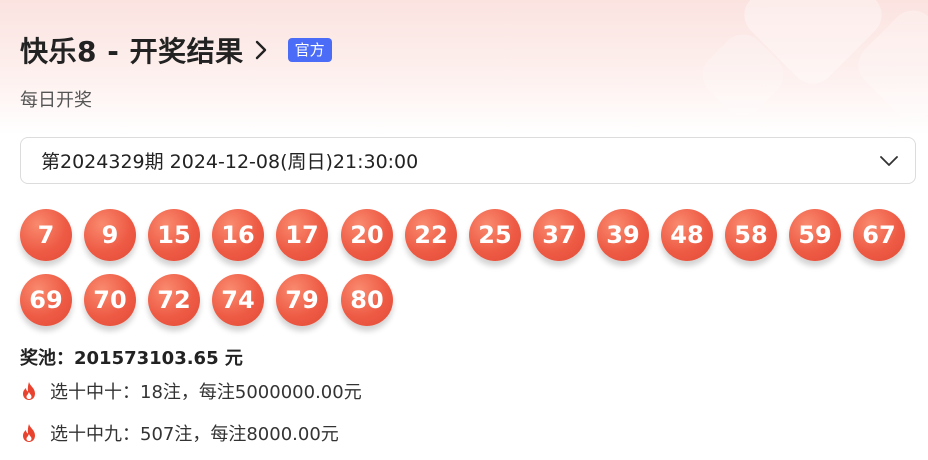 This screenshot has height=460, width=928. What do you see at coordinates (174, 300) in the screenshot?
I see `lottery-ball: 72` at bounding box center [174, 300].